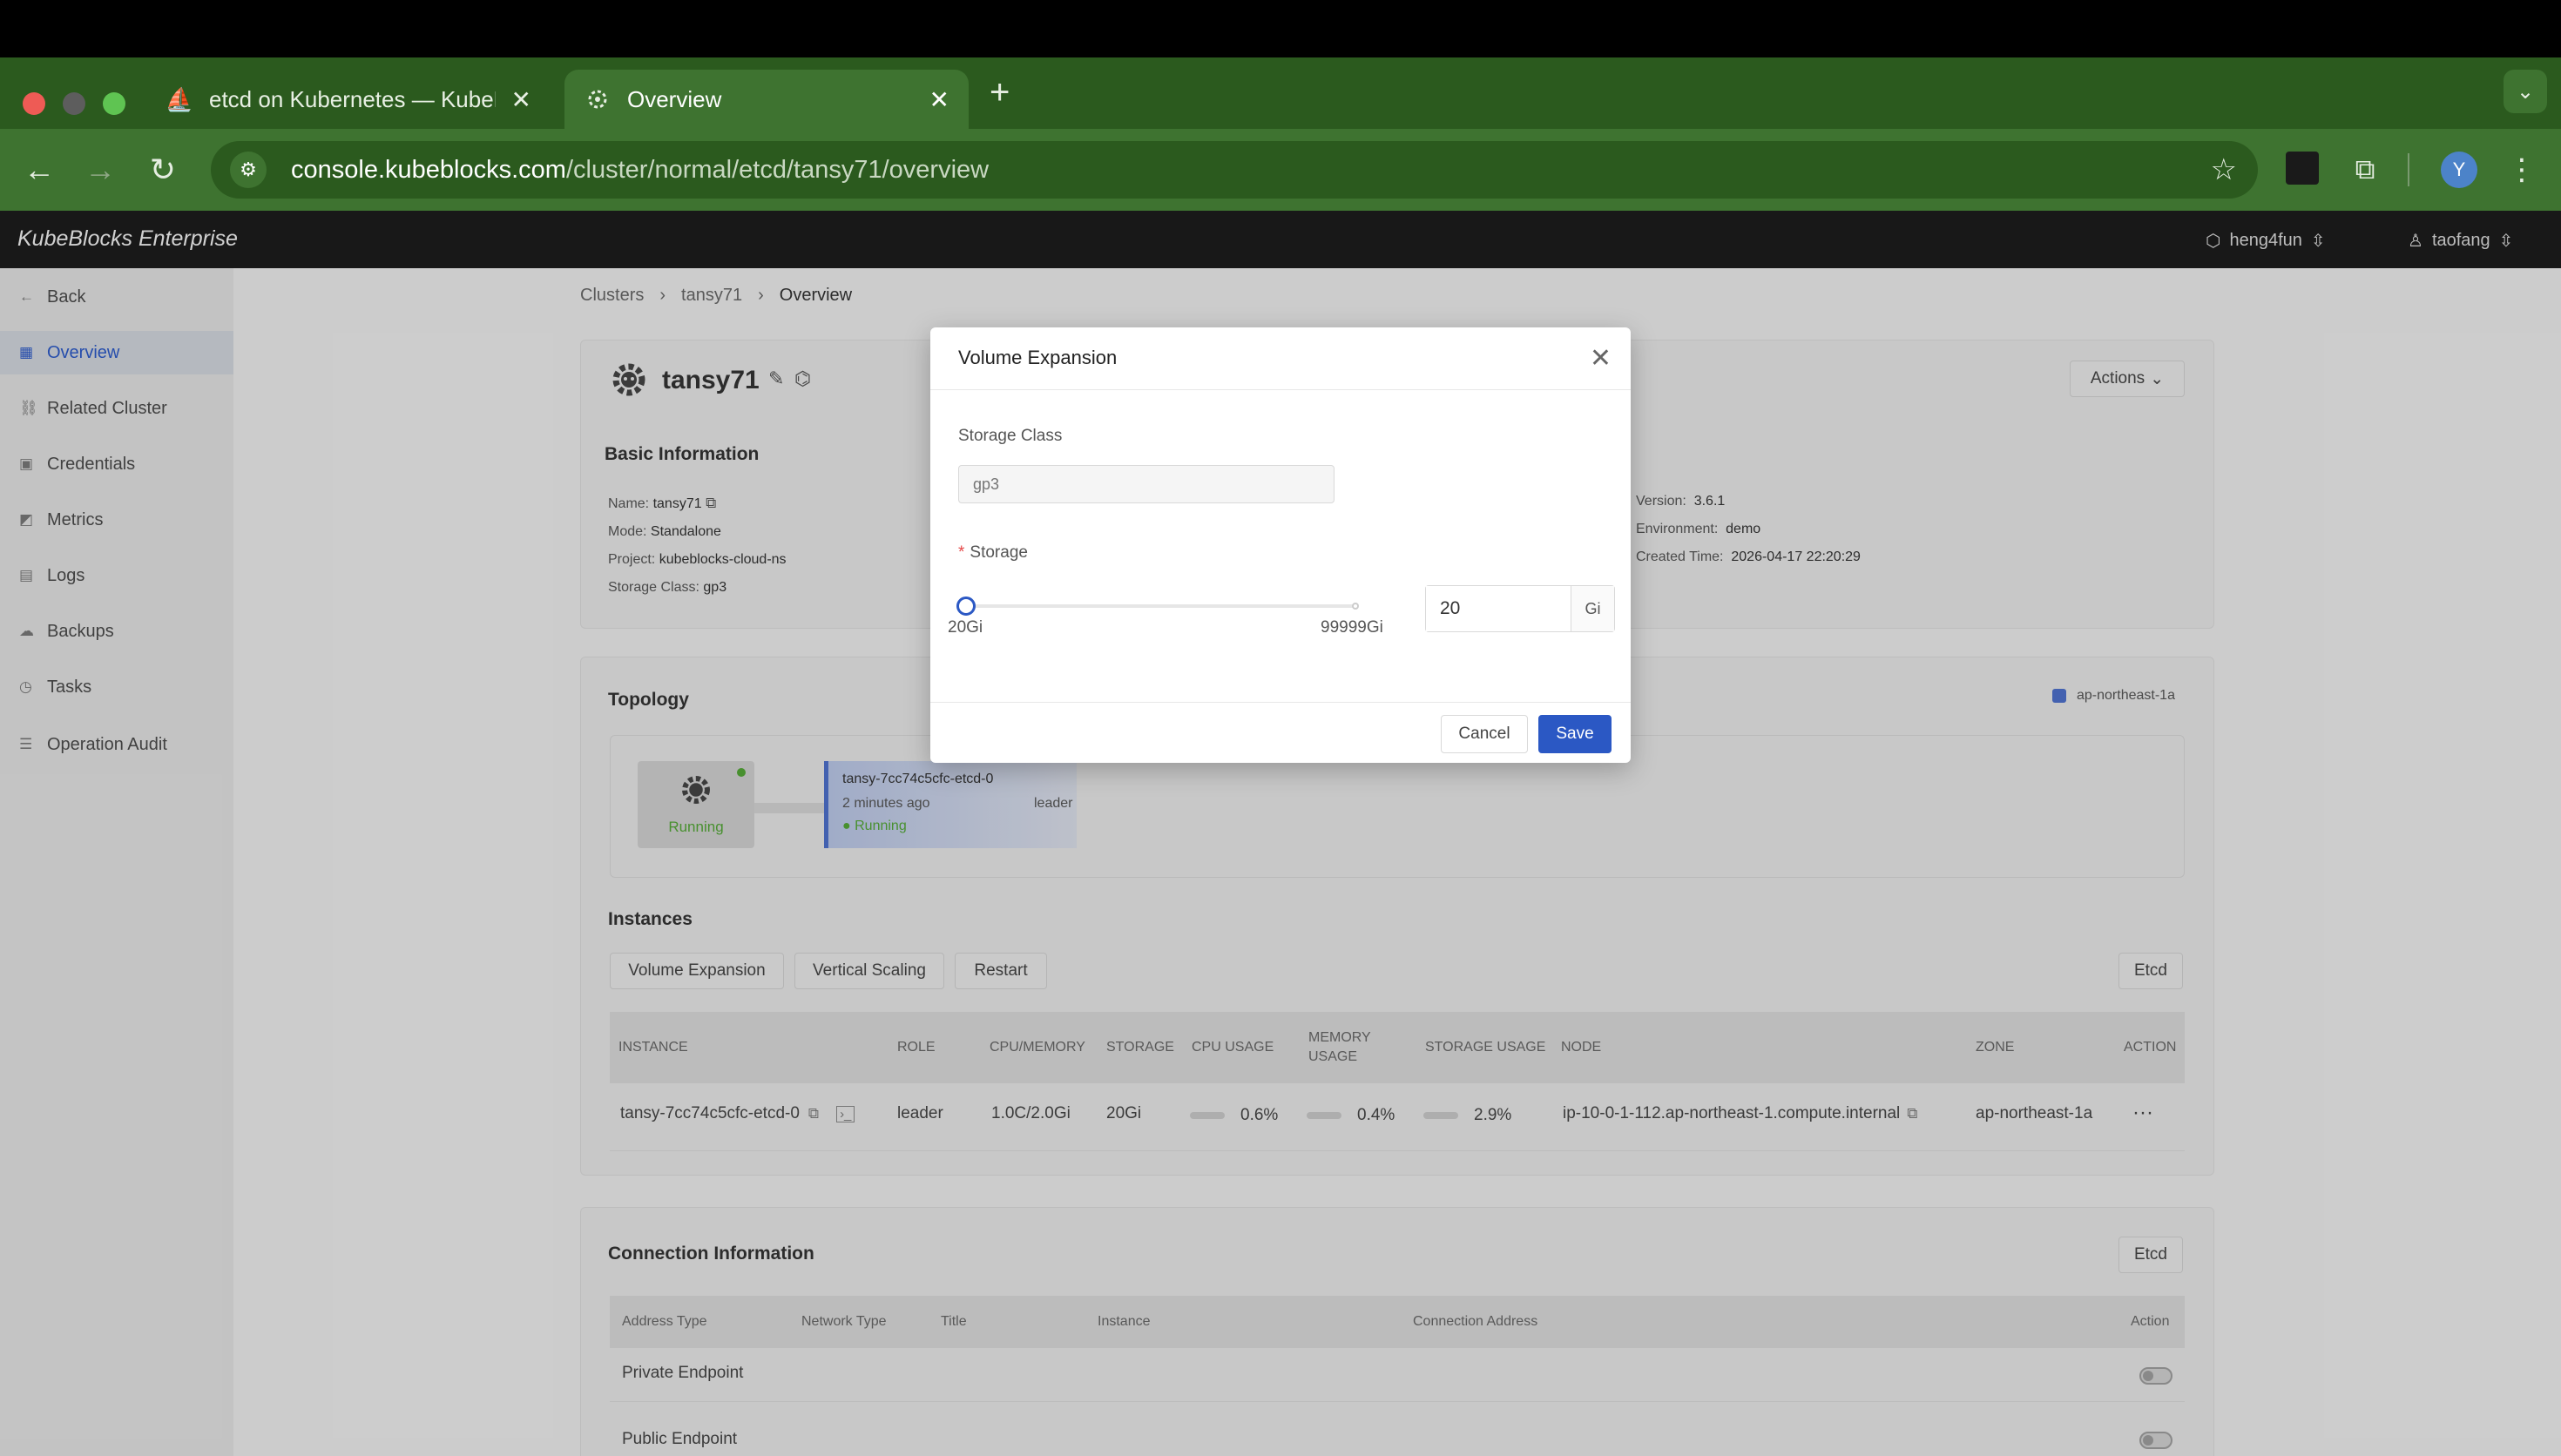 This screenshot has width=2561, height=1456. Describe the element at coordinates (1575, 734) in the screenshot. I see `save-button: Save` at that location.